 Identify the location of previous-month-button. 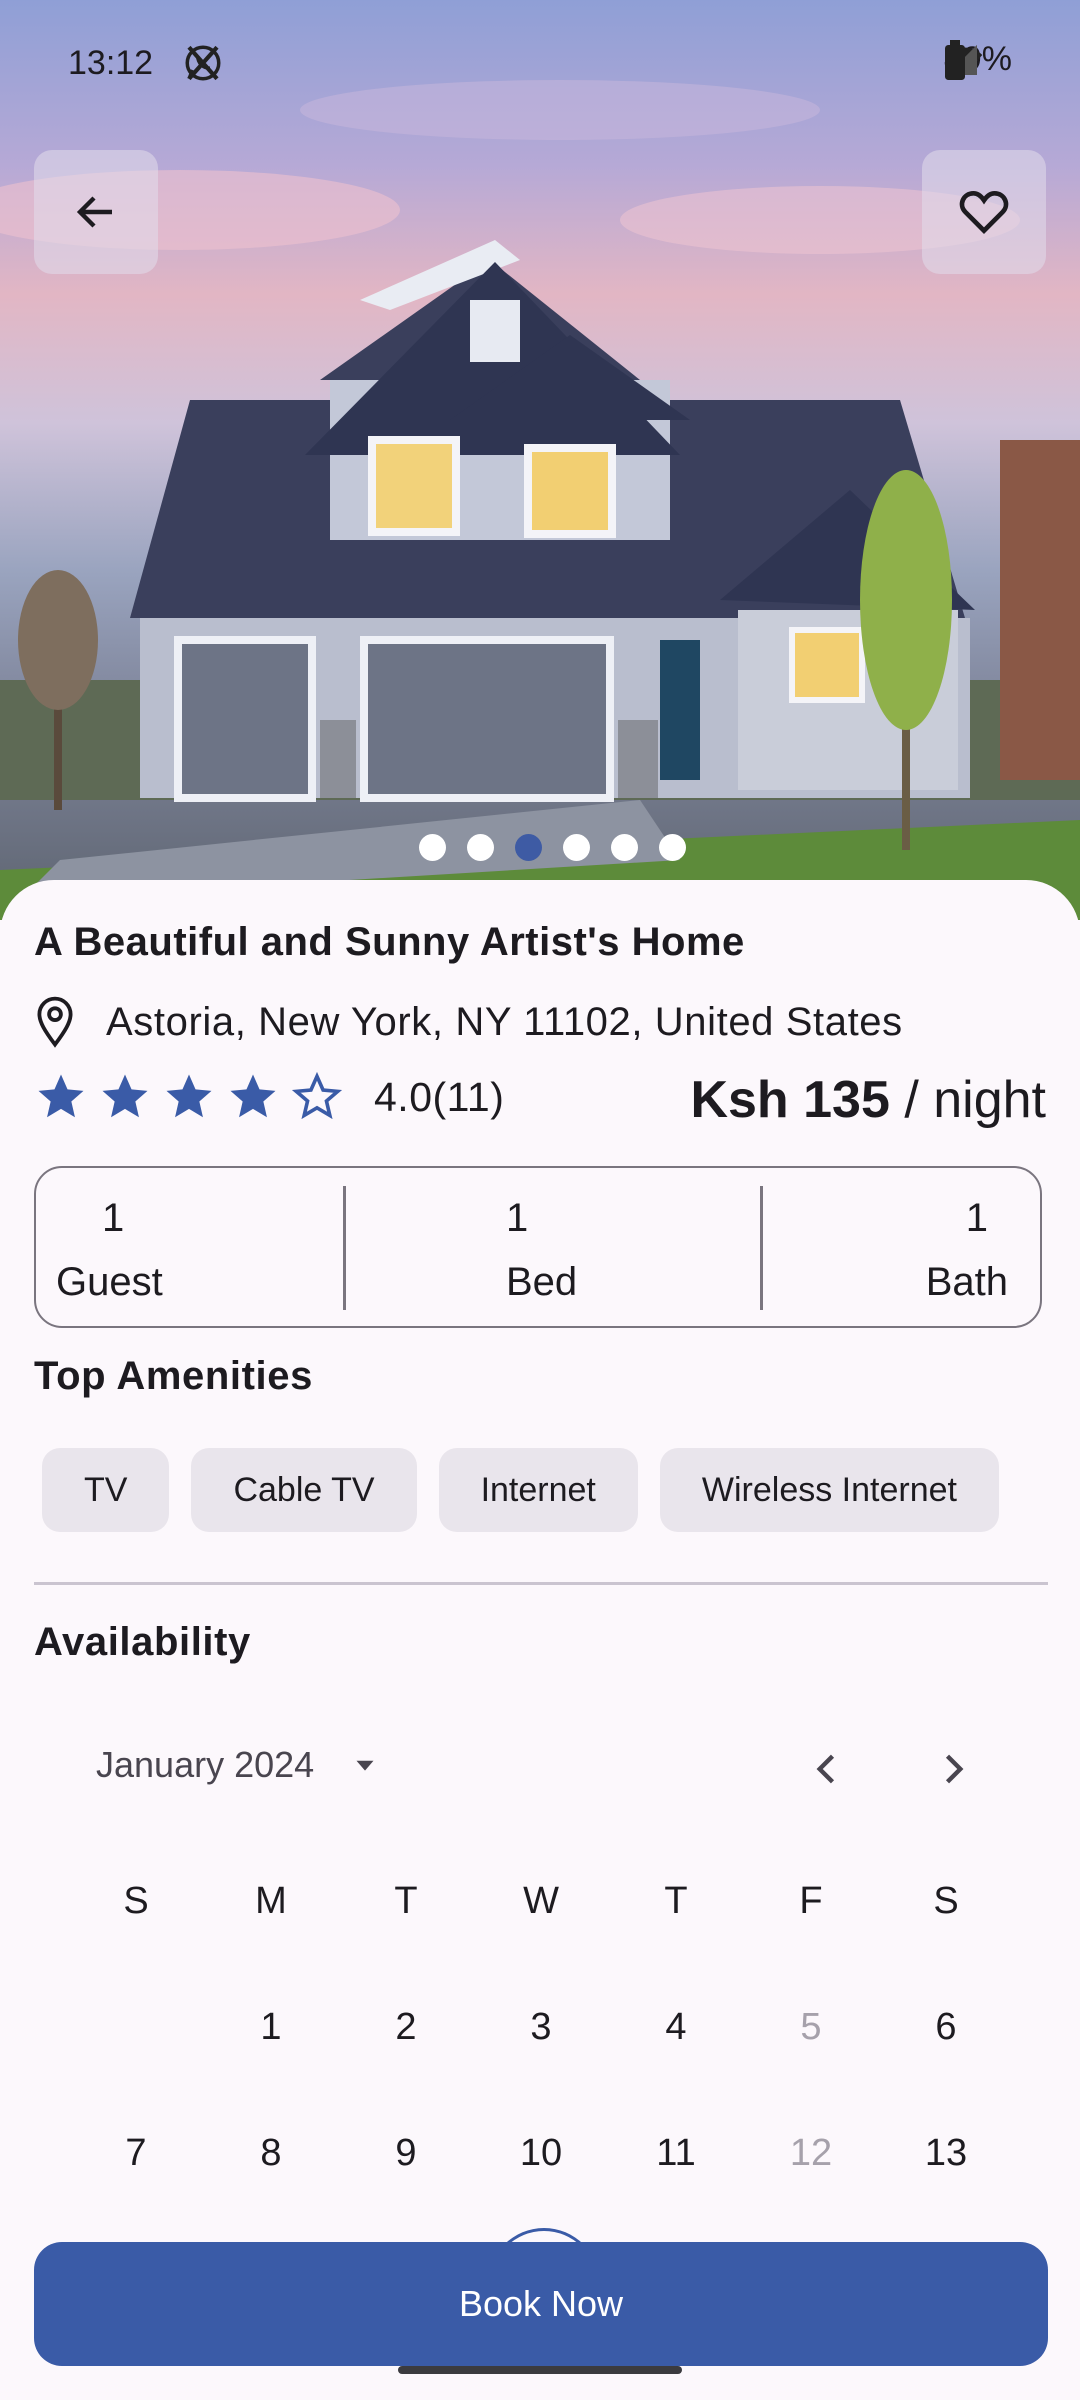
(827, 1769).